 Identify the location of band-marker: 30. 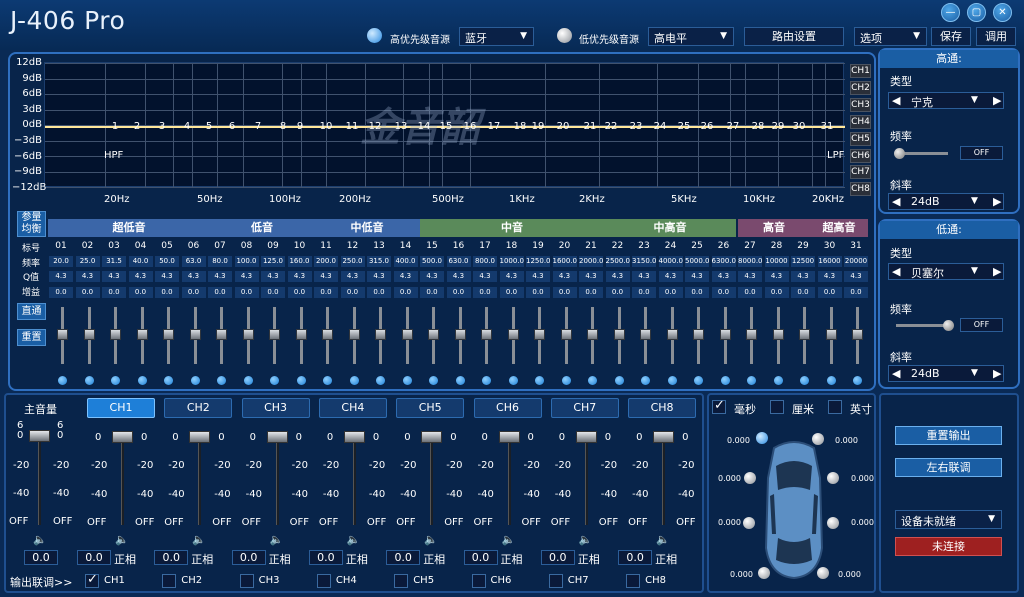
(799, 126).